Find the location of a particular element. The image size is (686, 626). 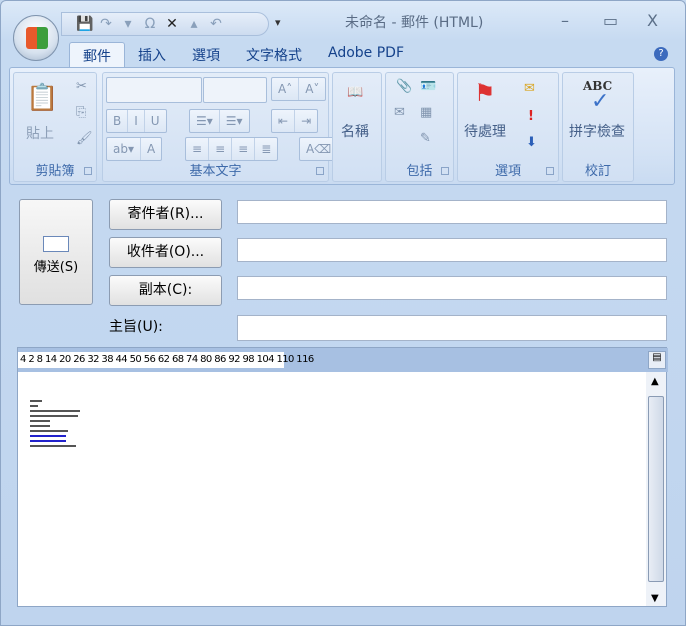

help-icon: ? is located at coordinates (661, 54).